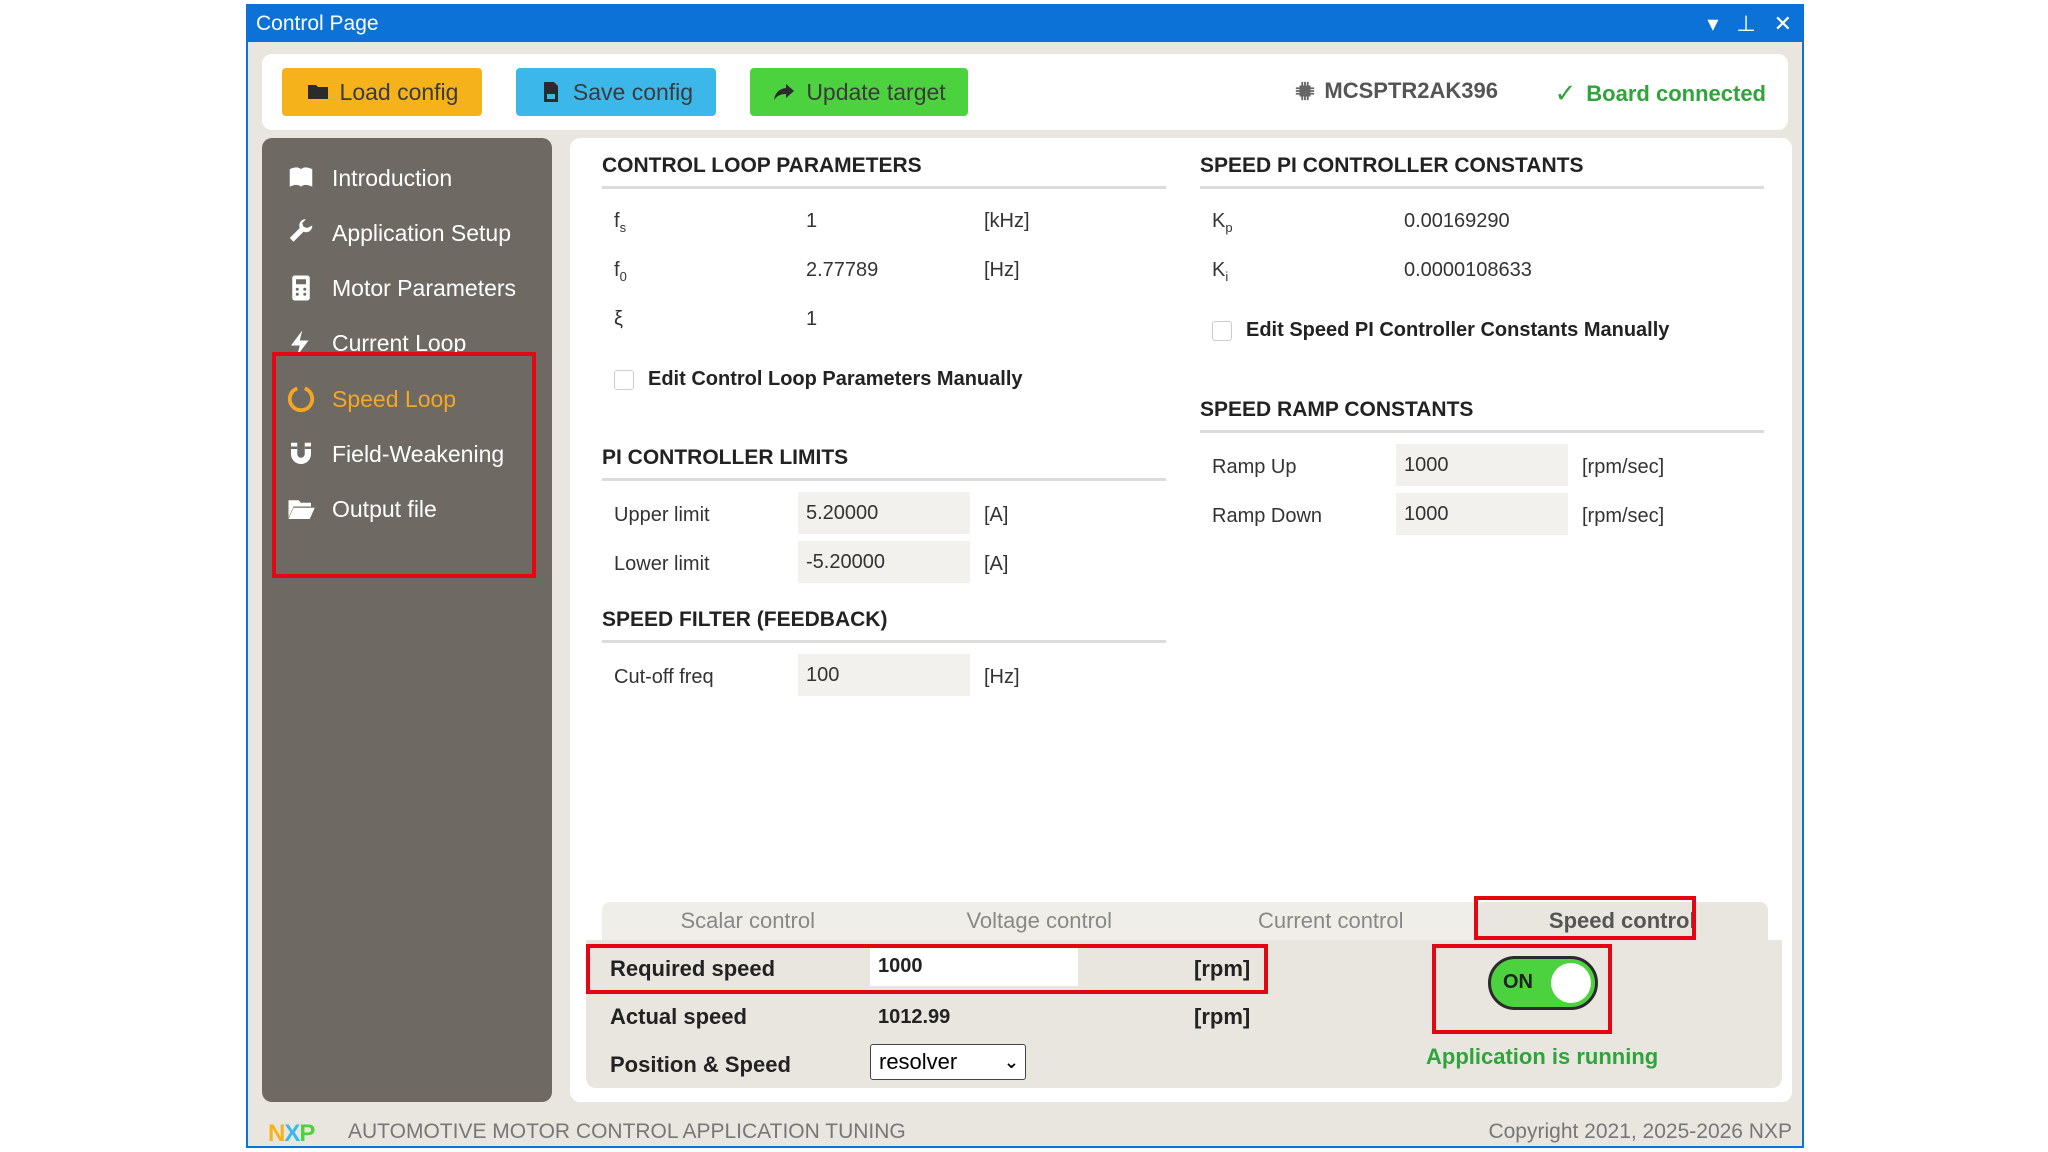 This screenshot has height=1152, width=2048. What do you see at coordinates (1622, 921) in the screenshot?
I see `tab-speed-control: Speed control` at bounding box center [1622, 921].